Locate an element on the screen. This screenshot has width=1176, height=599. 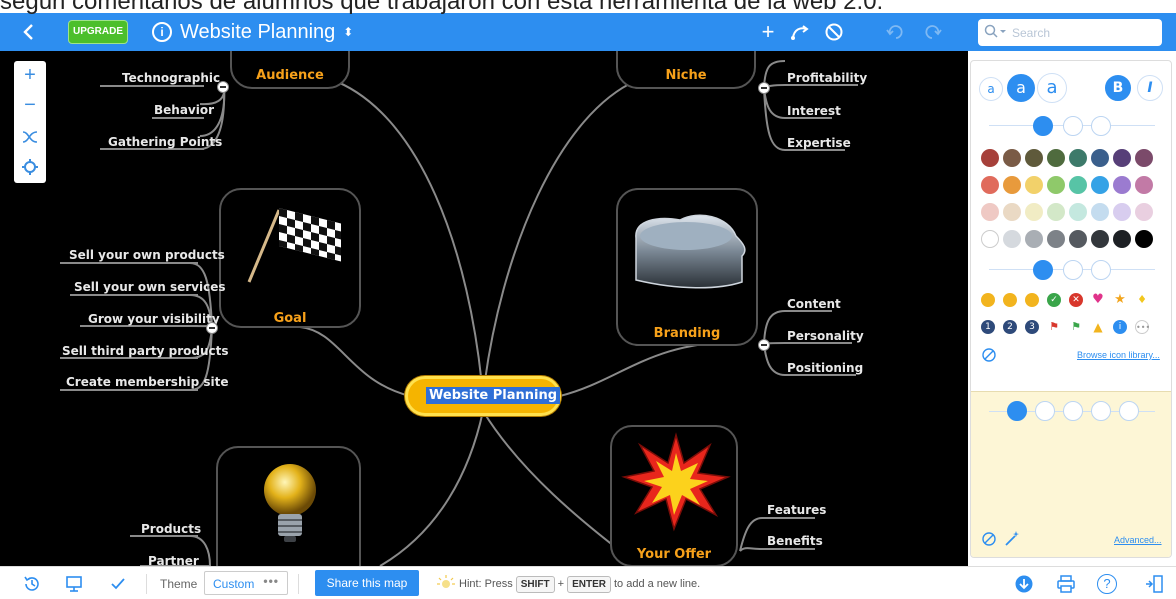
warning-icon: ▲ is located at coordinates (1098, 327).